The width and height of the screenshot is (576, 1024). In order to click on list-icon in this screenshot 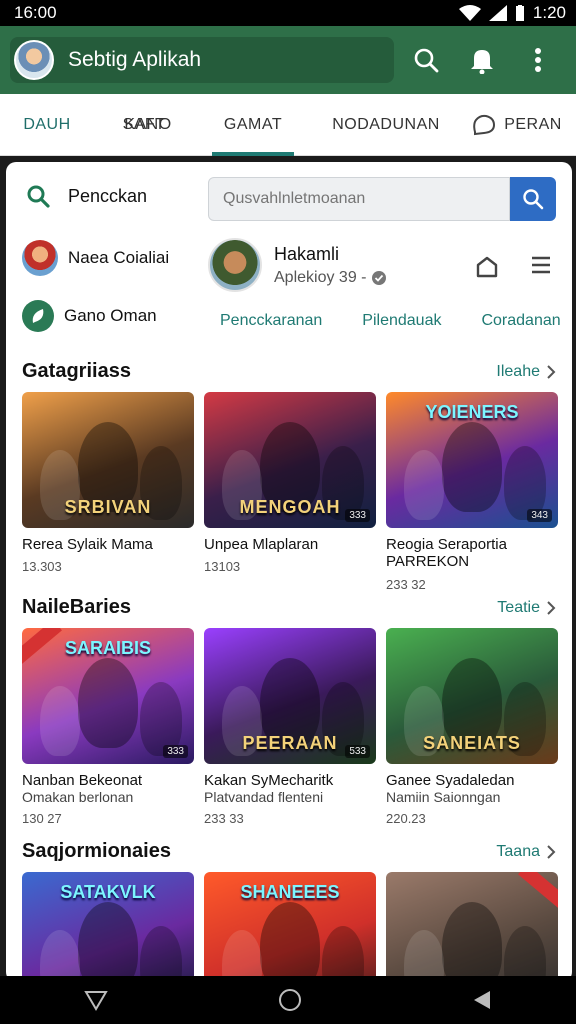, I will do `click(541, 265)`.